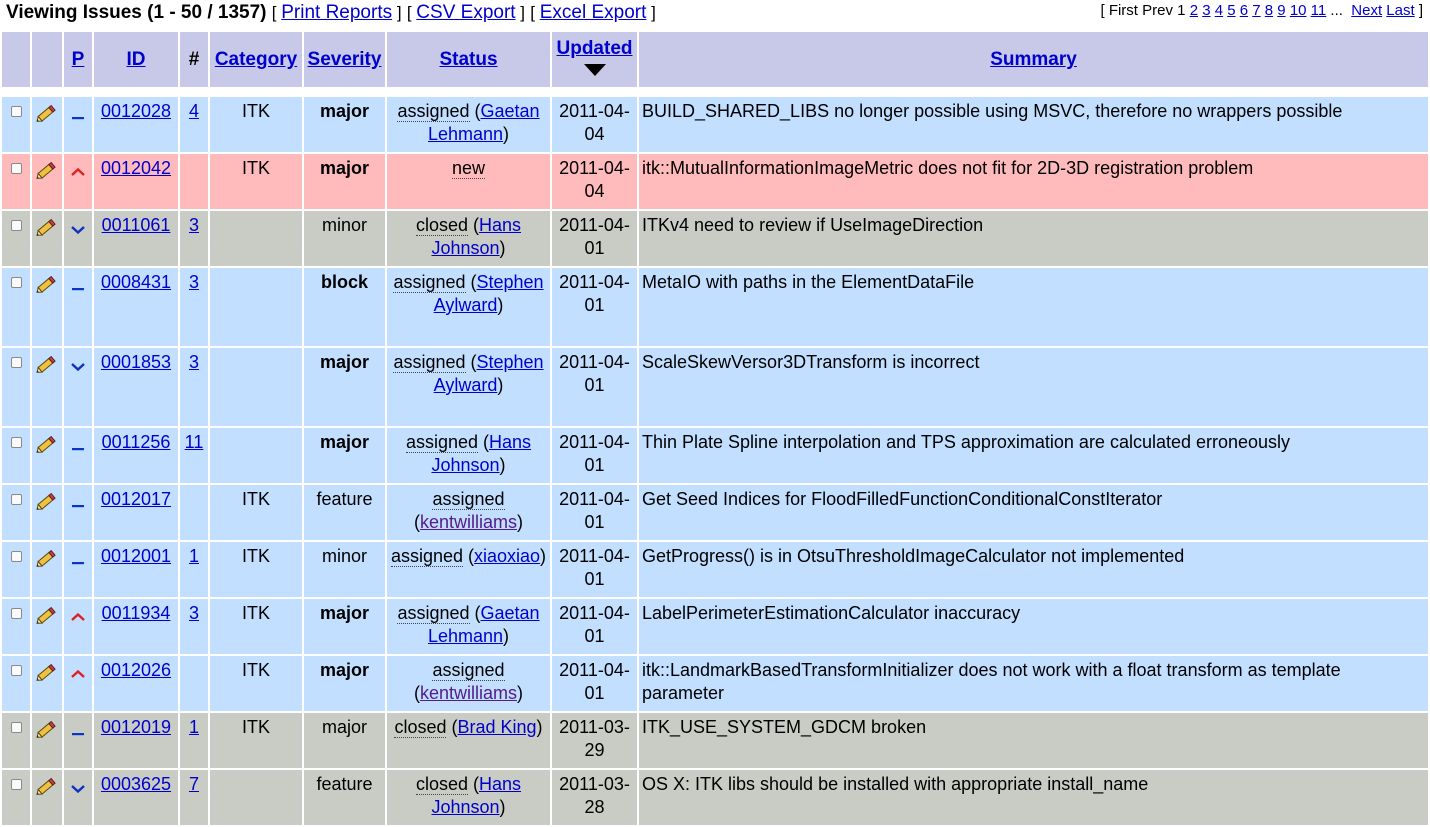  I want to click on pager-page-link: 6, so click(1244, 10).